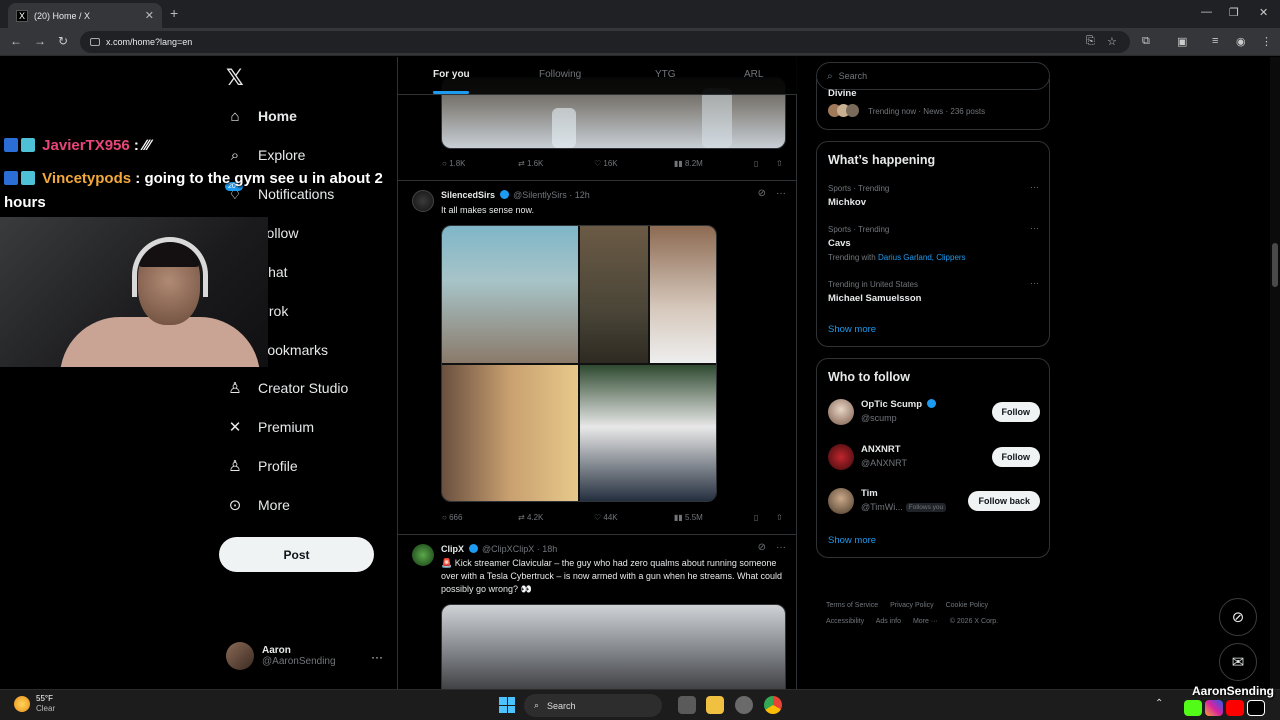 This screenshot has height=720, width=1280. I want to click on repost-button: ⇄ 4.2K, so click(530, 517).